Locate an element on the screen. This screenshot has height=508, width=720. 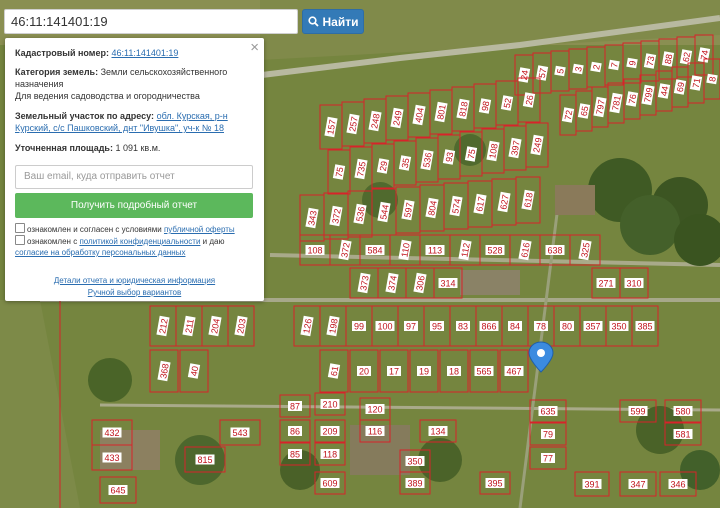
parcel-label: 543 is located at coordinates (239, 433).